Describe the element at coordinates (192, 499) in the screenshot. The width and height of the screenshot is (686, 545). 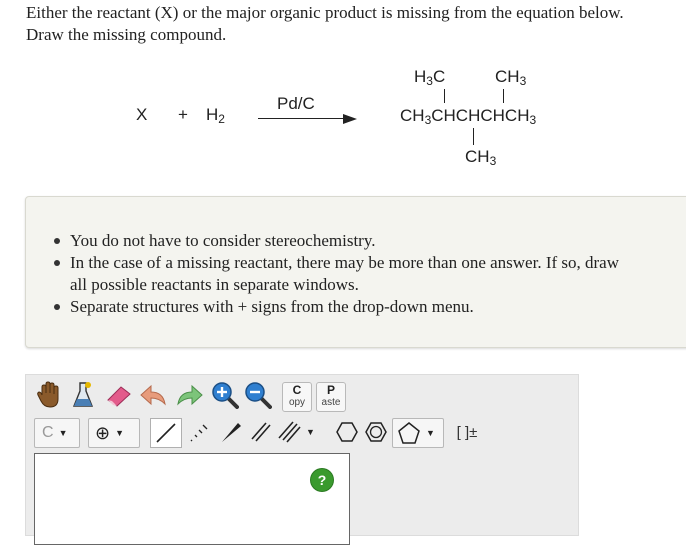
I see `drawing-canvas` at that location.